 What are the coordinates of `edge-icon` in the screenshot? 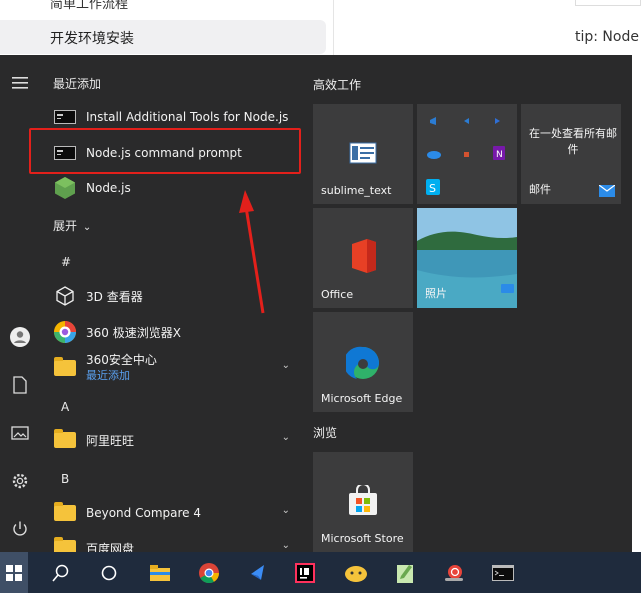 It's located at (362, 362).